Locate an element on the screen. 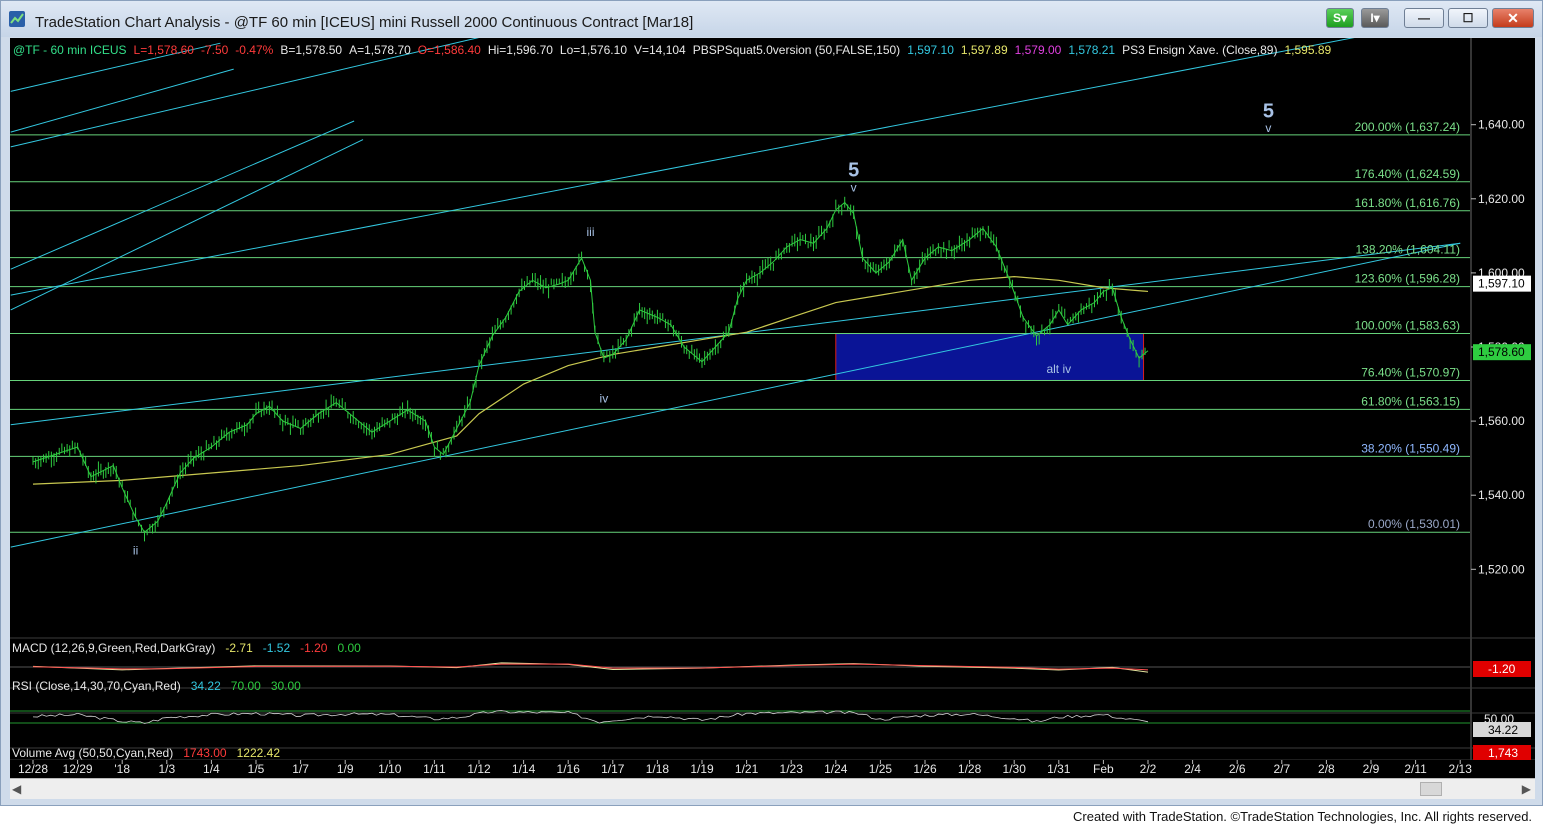  header-field-9: V=14,104 is located at coordinates (660, 50).